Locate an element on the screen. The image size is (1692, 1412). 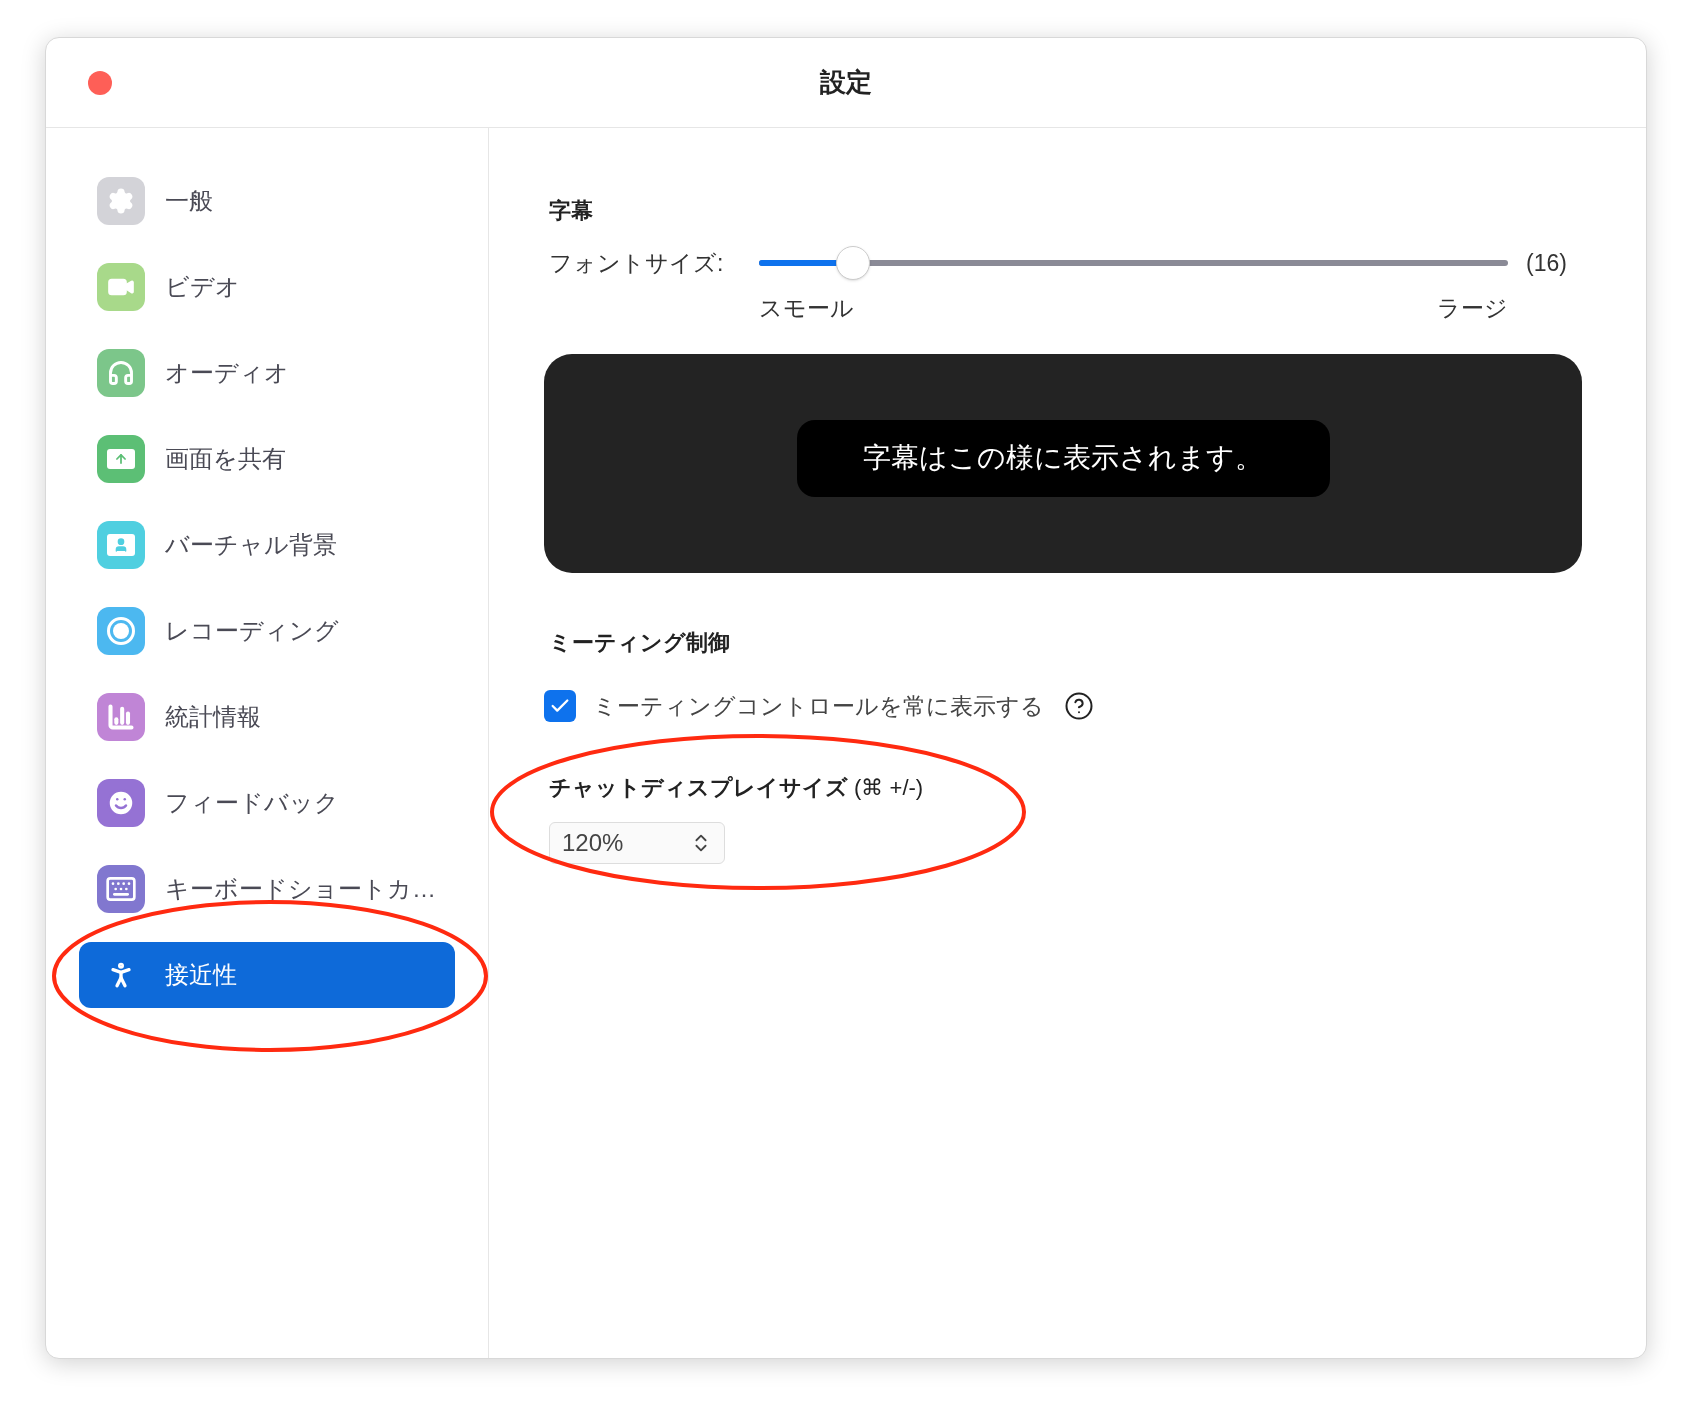
person-frame-icon is located at coordinates (121, 545).